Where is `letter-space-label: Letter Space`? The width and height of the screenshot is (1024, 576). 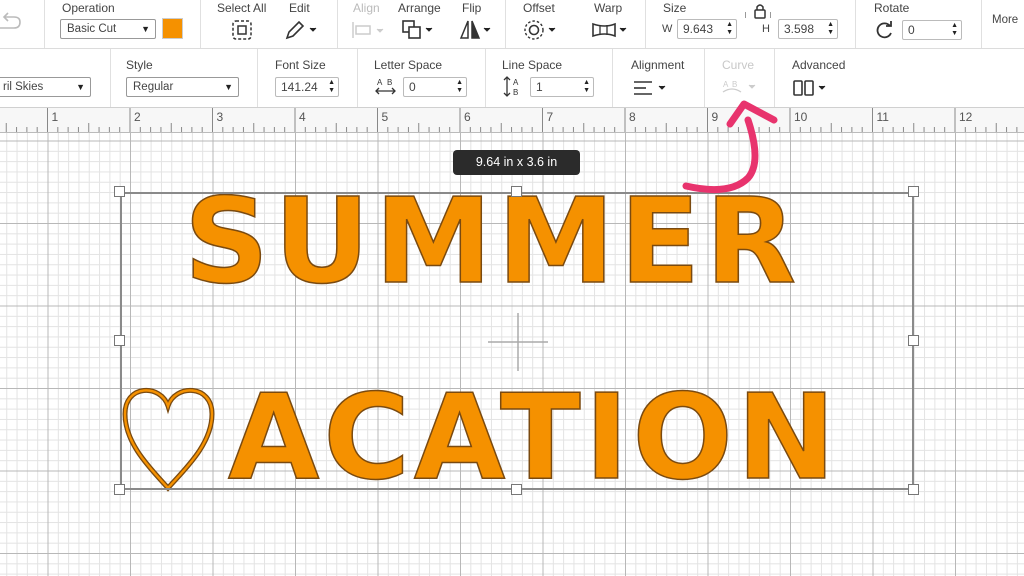 letter-space-label: Letter Space is located at coordinates (408, 65).